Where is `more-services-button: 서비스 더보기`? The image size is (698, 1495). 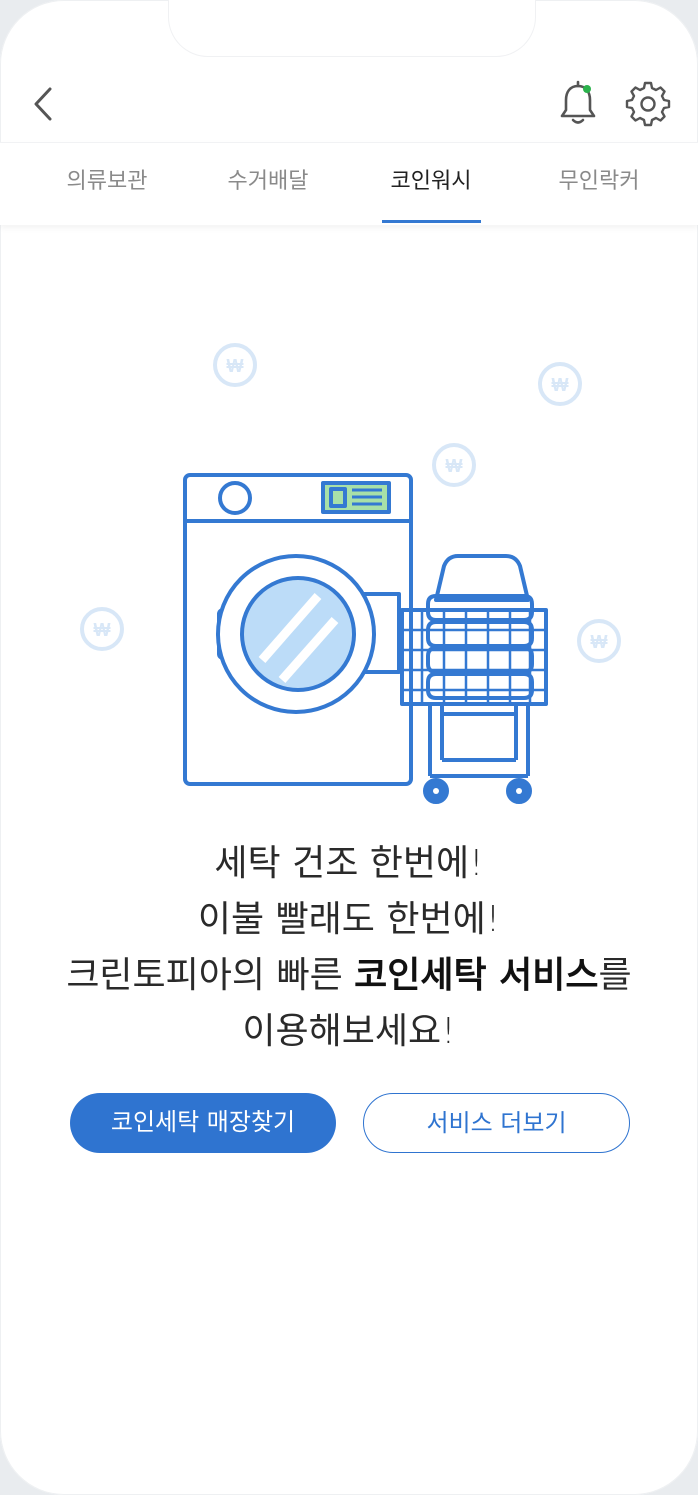 more-services-button: 서비스 더보기 is located at coordinates (496, 1123).